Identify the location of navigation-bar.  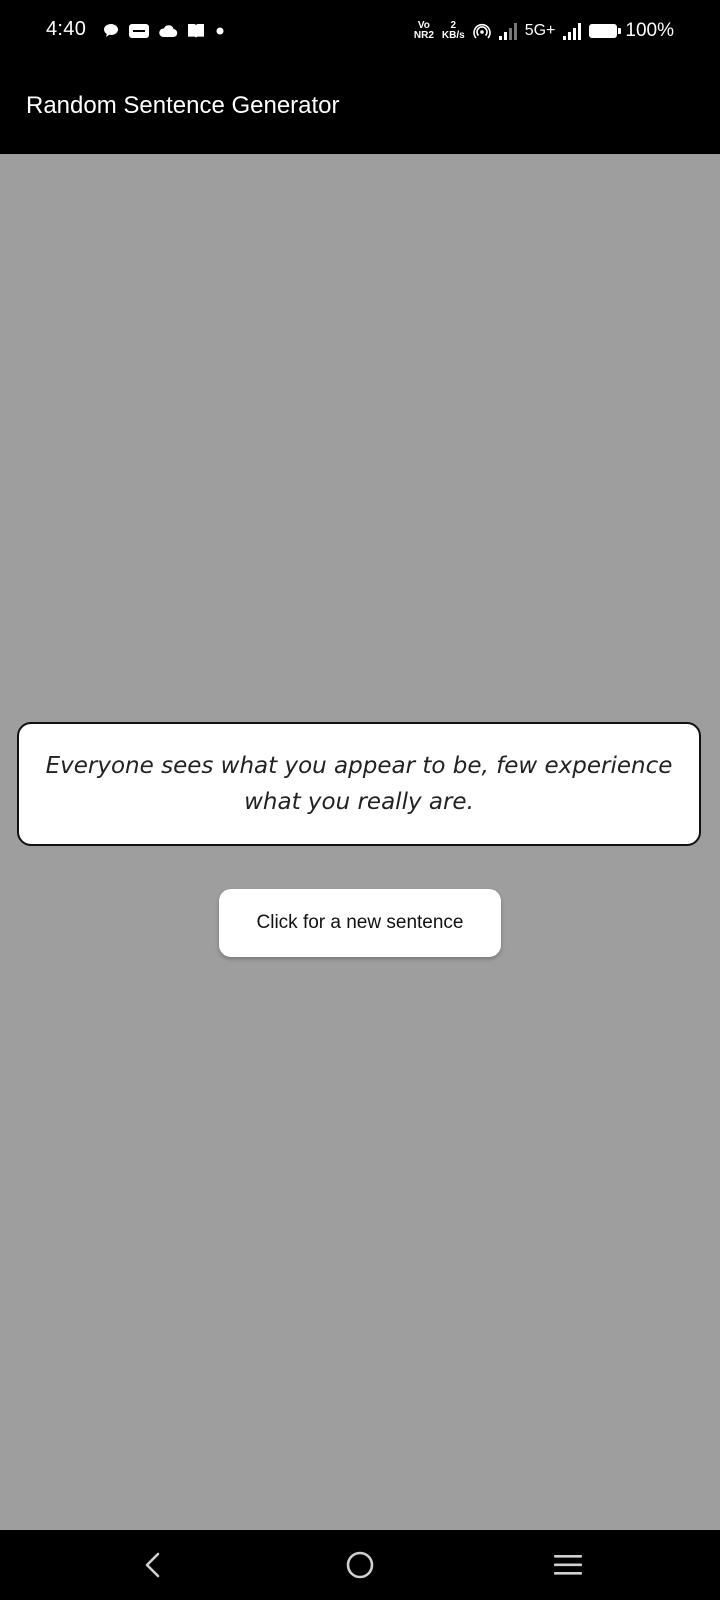
(360, 1565).